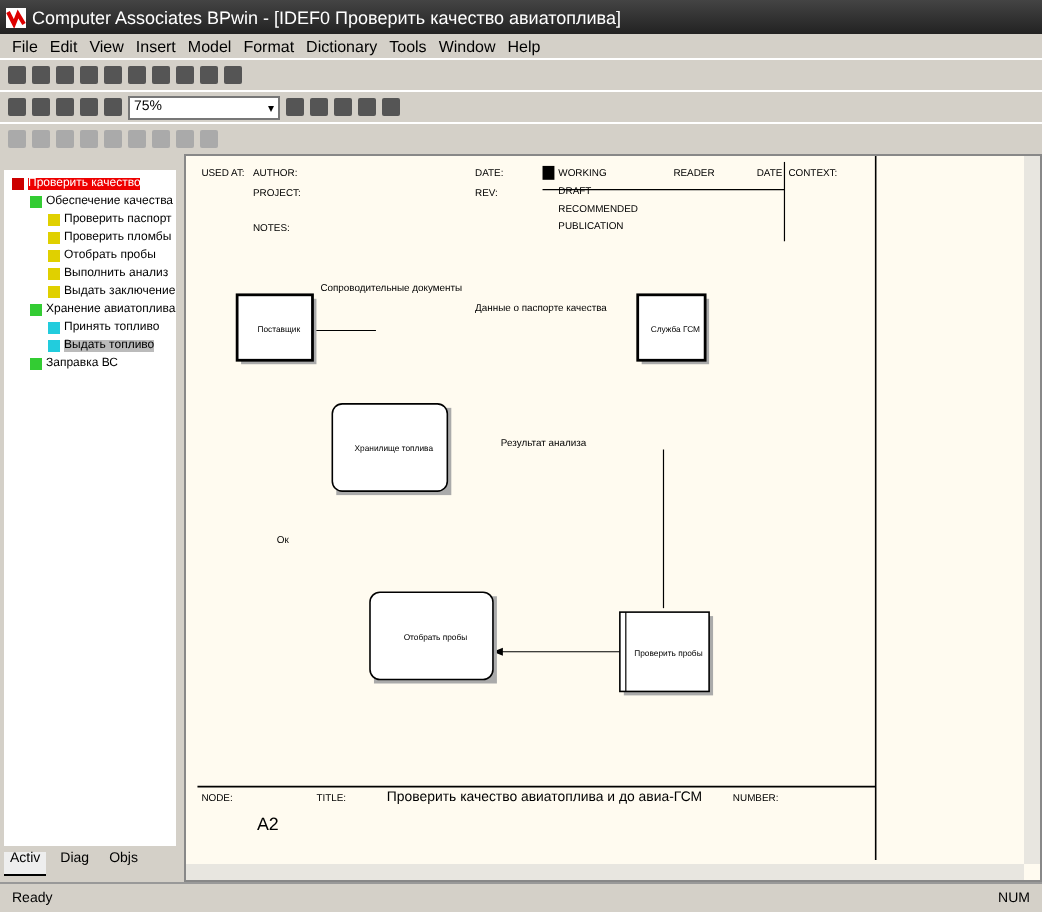 This screenshot has width=1042, height=912. Describe the element at coordinates (16, 17) in the screenshot. I see `app-icon` at that location.